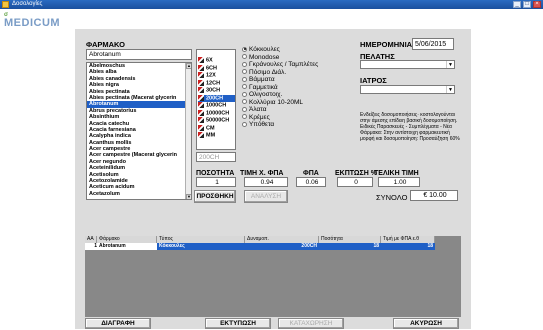 The image size is (543, 330). What do you see at coordinates (311, 323) in the screenshot?
I see `save-button: ΚΑΤΑΧΩΡΗΣΗ` at bounding box center [311, 323].